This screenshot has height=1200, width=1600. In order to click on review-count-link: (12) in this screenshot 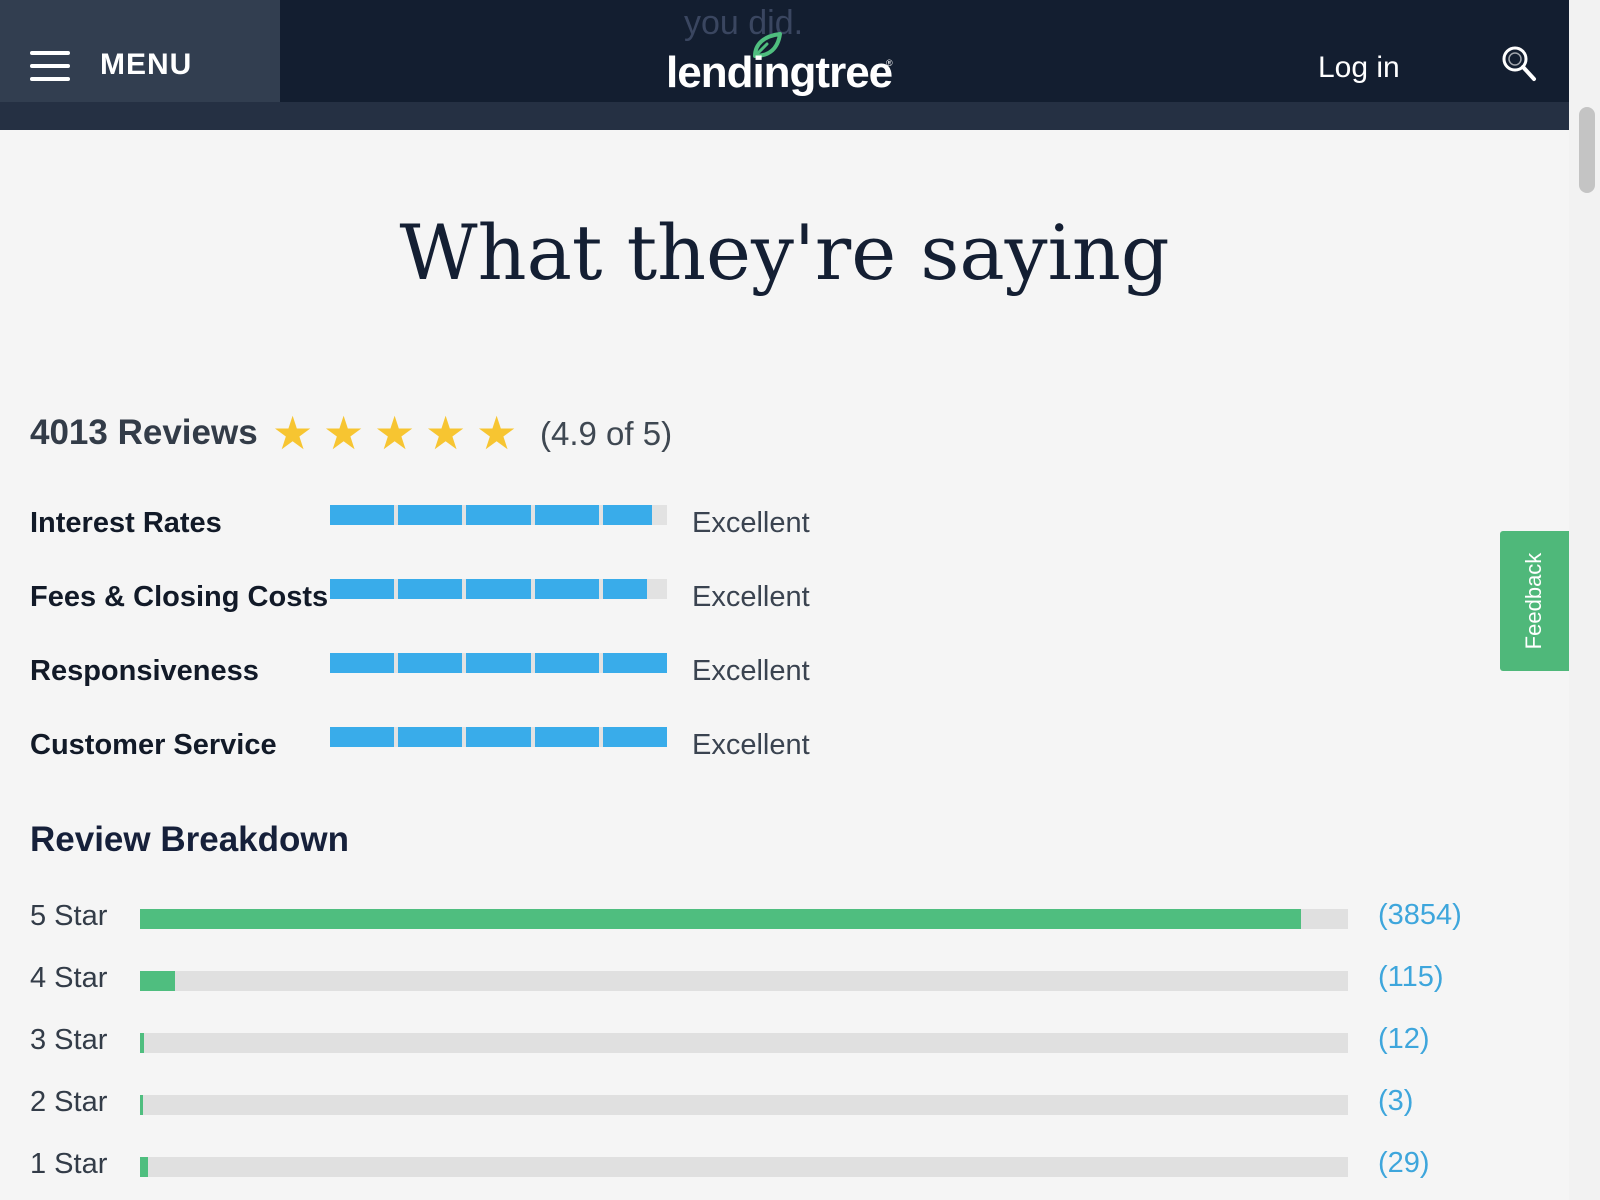, I will do `click(1404, 1039)`.